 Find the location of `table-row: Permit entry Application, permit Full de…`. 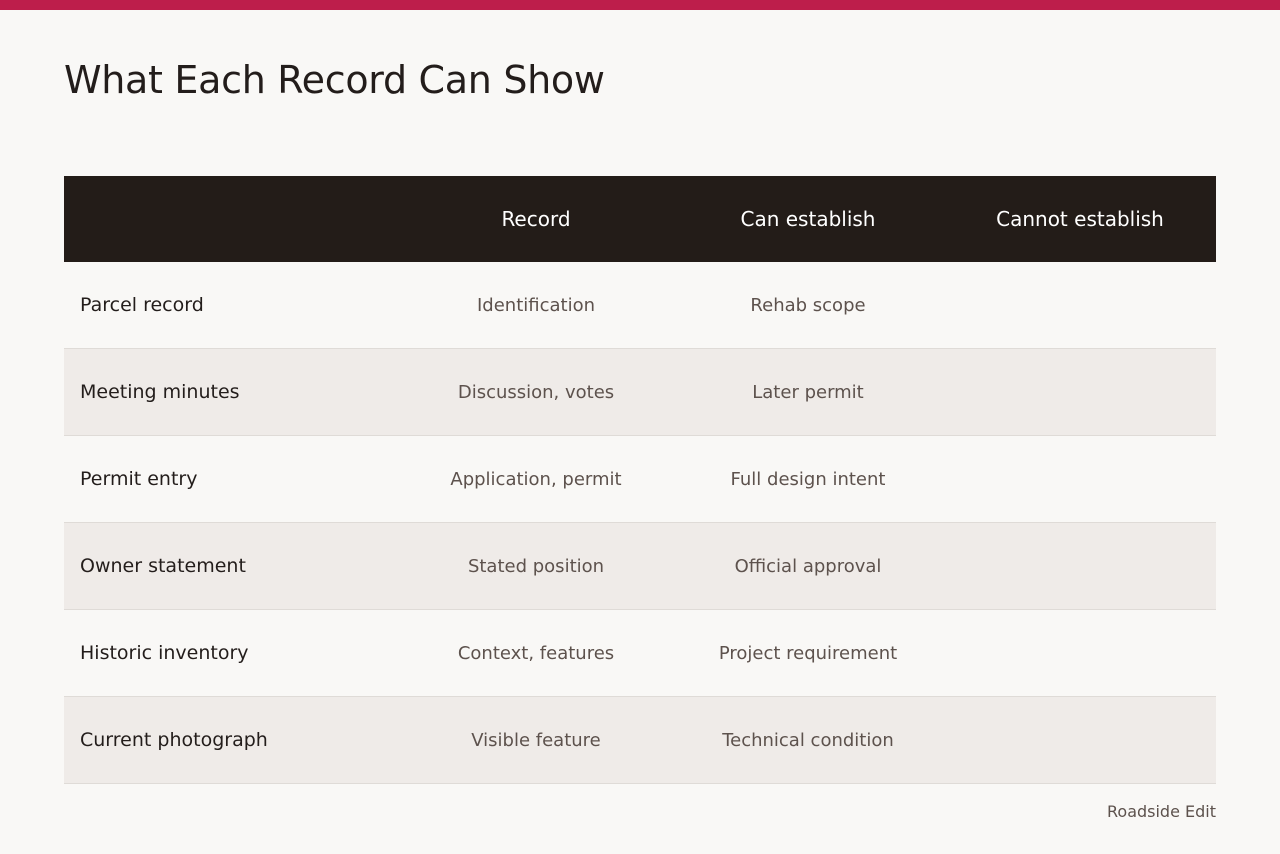

table-row: Permit entry Application, permit Full de… is located at coordinates (640, 479).